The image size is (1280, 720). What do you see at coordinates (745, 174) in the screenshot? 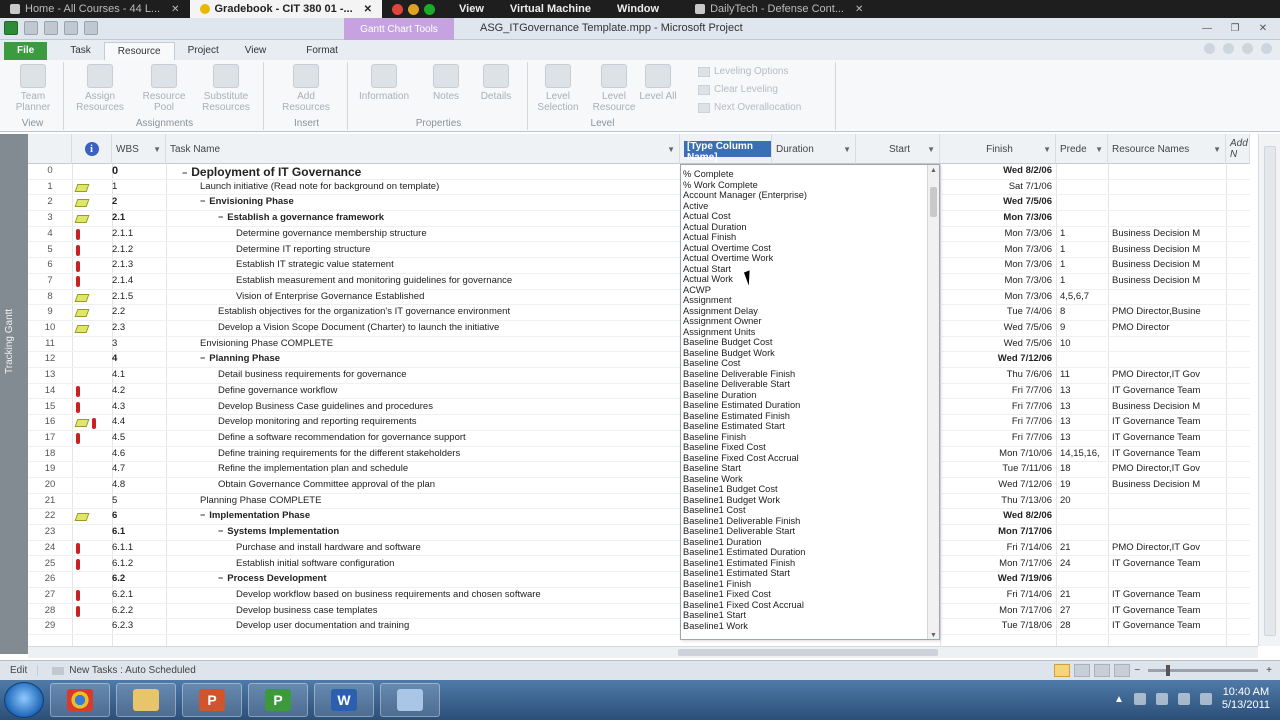
I see `field-option: % Complete` at bounding box center [745, 174].